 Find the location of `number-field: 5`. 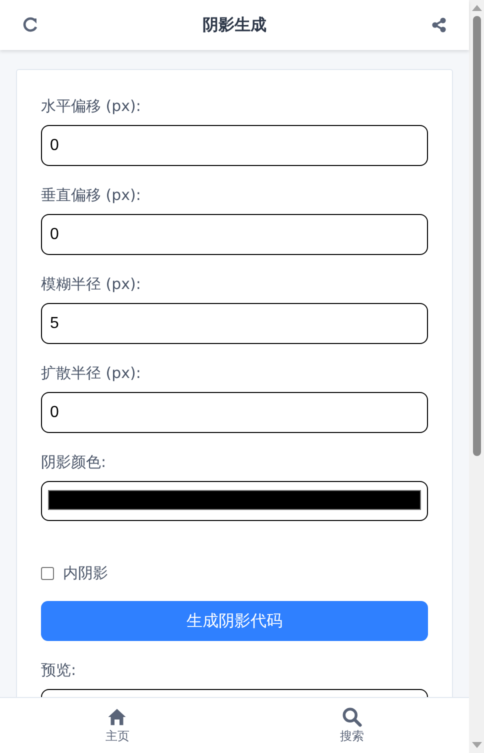

number-field: 5 is located at coordinates (234, 323).